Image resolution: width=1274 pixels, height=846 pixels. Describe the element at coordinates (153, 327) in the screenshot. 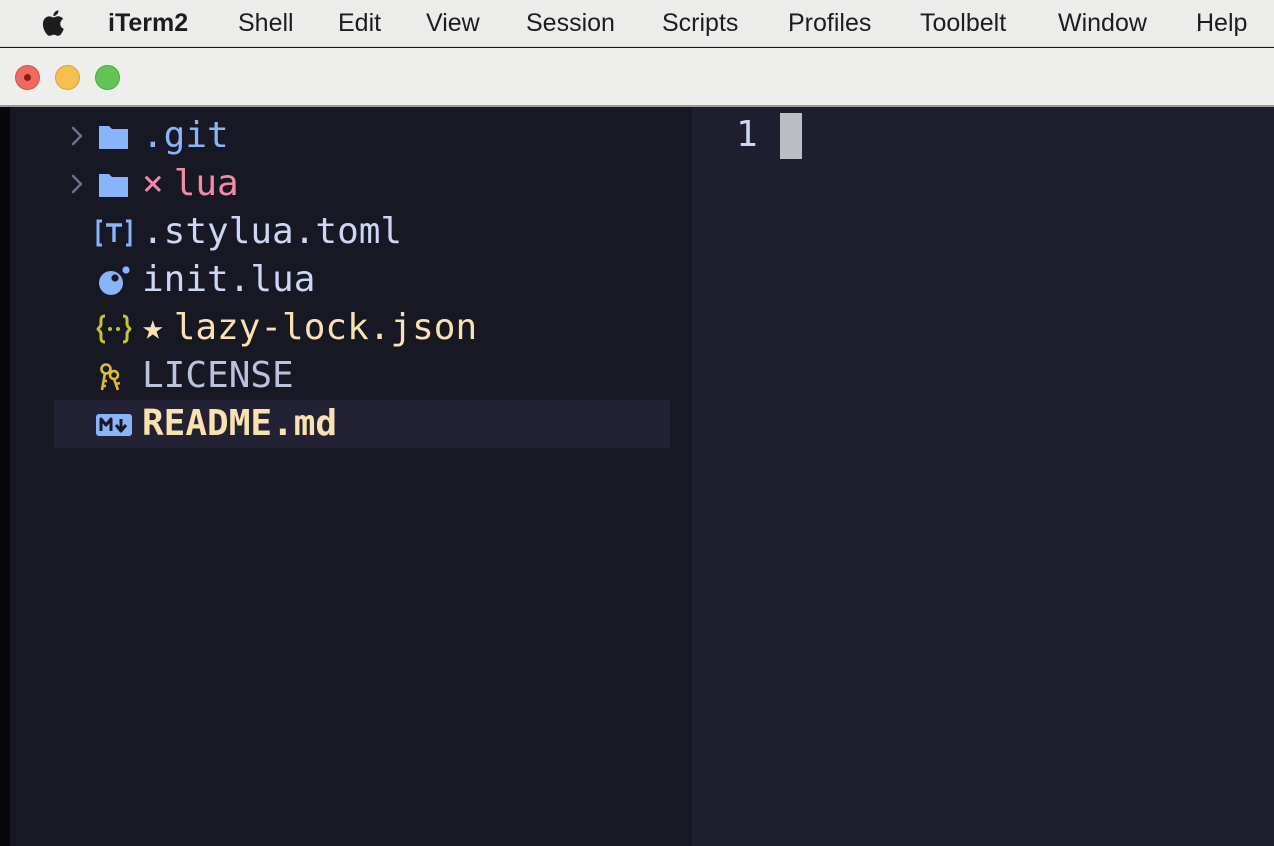

I see `git-status-symbol: ★` at that location.